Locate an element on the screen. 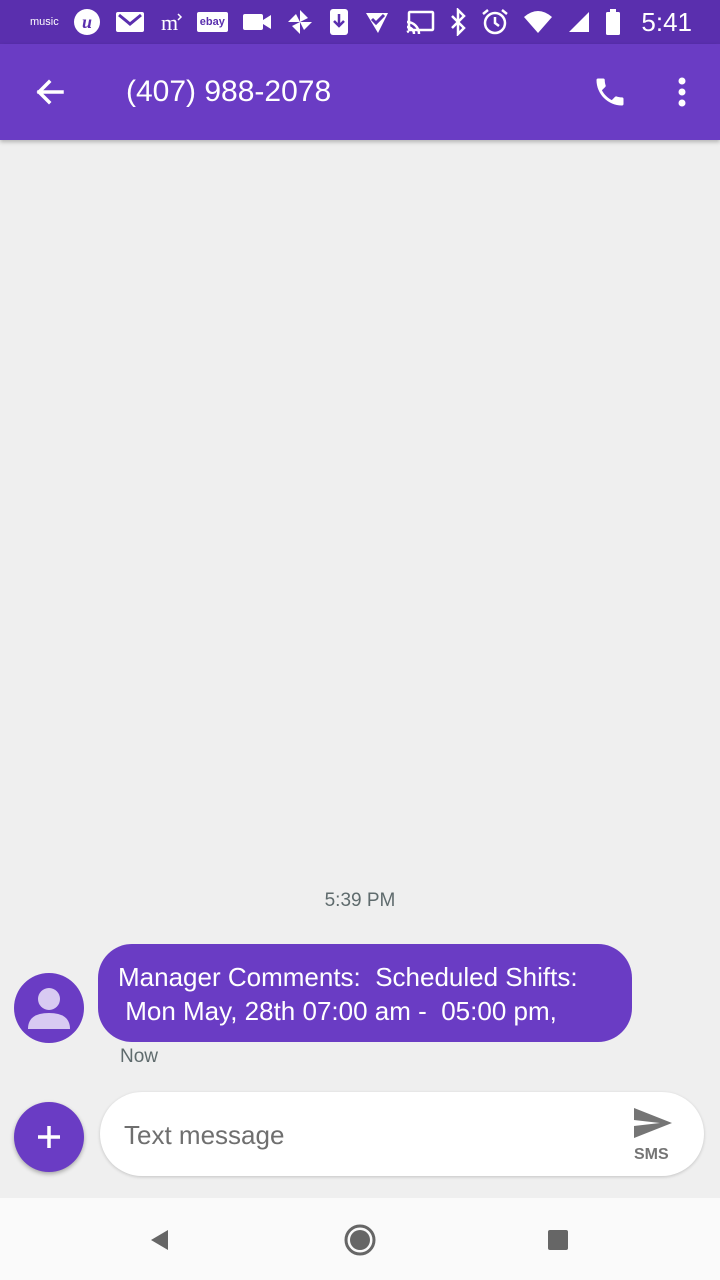 Image resolution: width=720 pixels, height=1280 pixels. amazon-music-icon: music is located at coordinates (44, 21).